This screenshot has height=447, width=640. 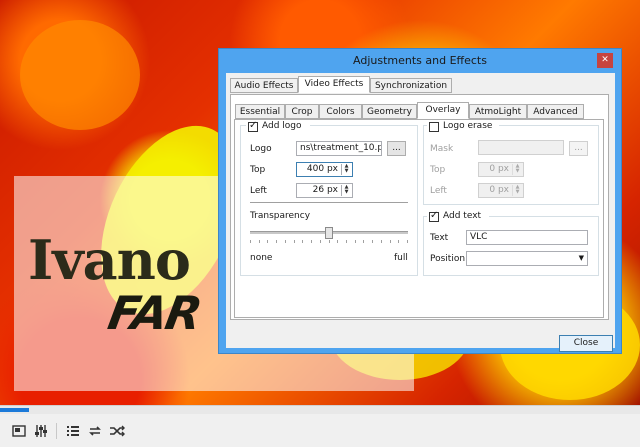 What do you see at coordinates (282, 126) in the screenshot?
I see `add-logo-label: Add logo` at bounding box center [282, 126].